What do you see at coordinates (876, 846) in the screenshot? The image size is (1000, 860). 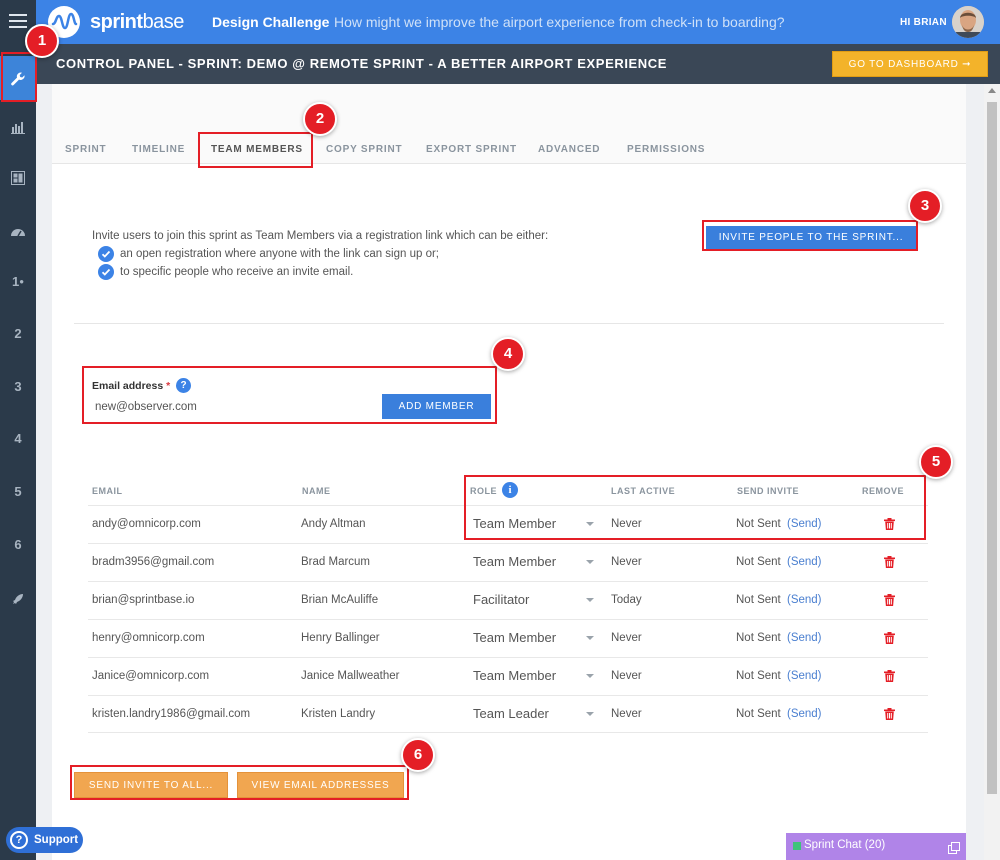 I see `sprint-chat-bar: Sprint Chat (20)` at bounding box center [876, 846].